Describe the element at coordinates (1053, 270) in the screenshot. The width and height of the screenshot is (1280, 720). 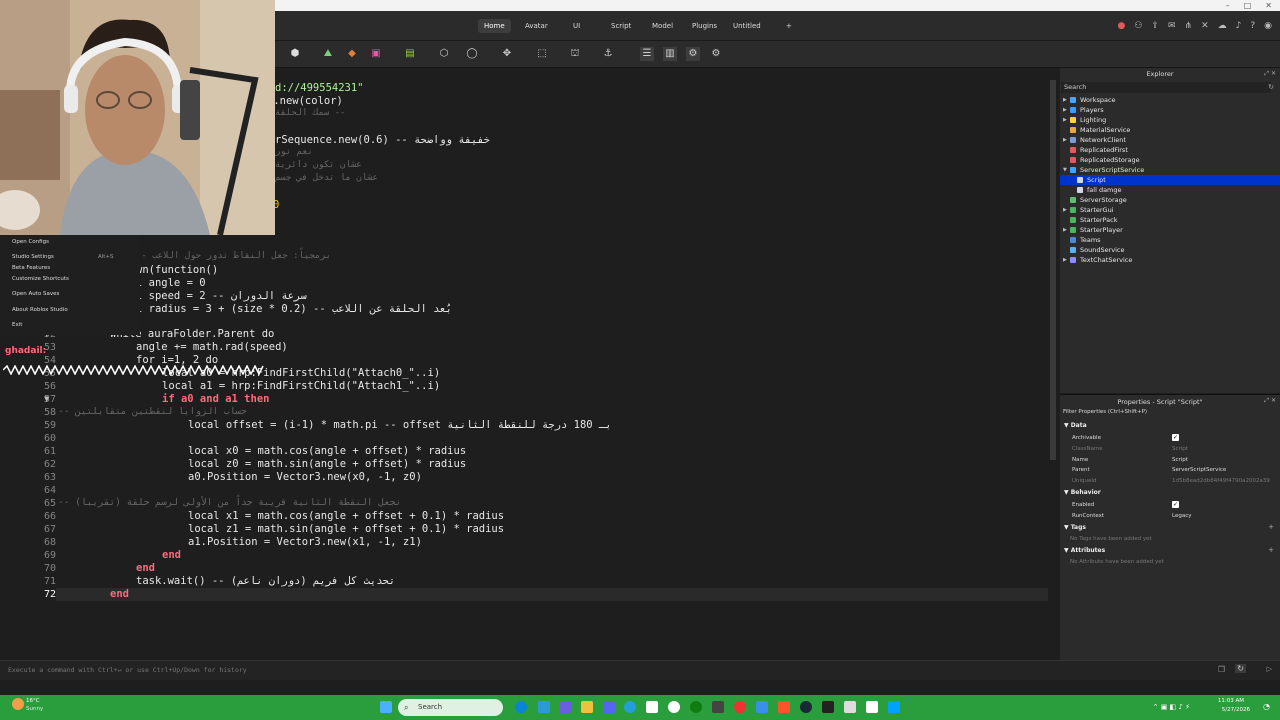
I see `editor-scrollbar-thumb` at that location.